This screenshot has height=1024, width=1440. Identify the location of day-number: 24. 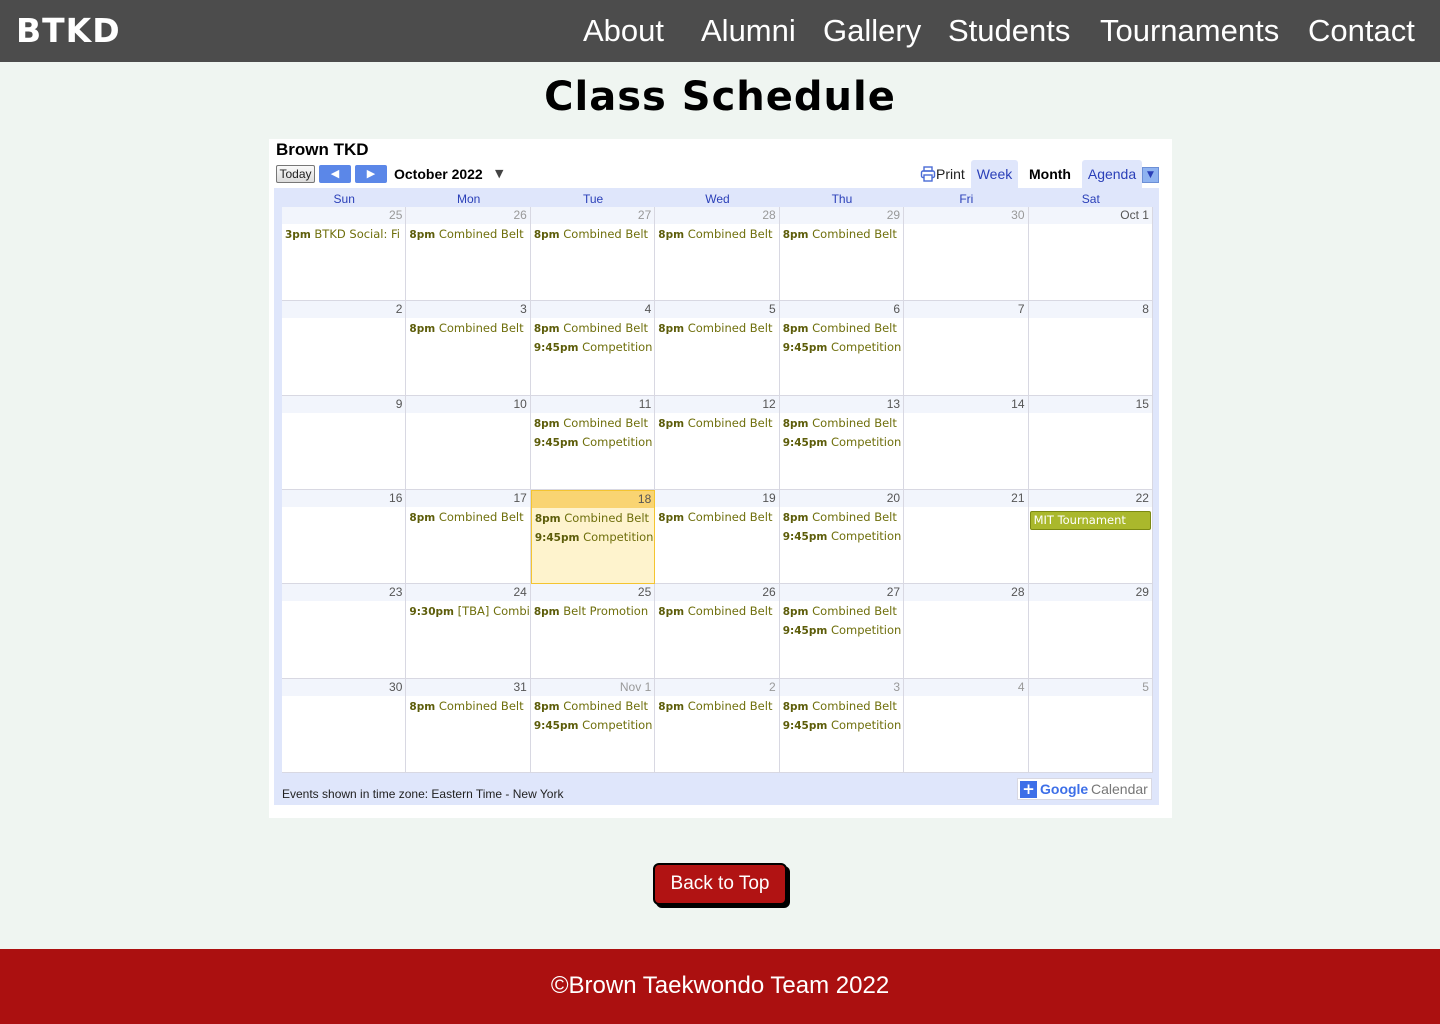
(519, 592).